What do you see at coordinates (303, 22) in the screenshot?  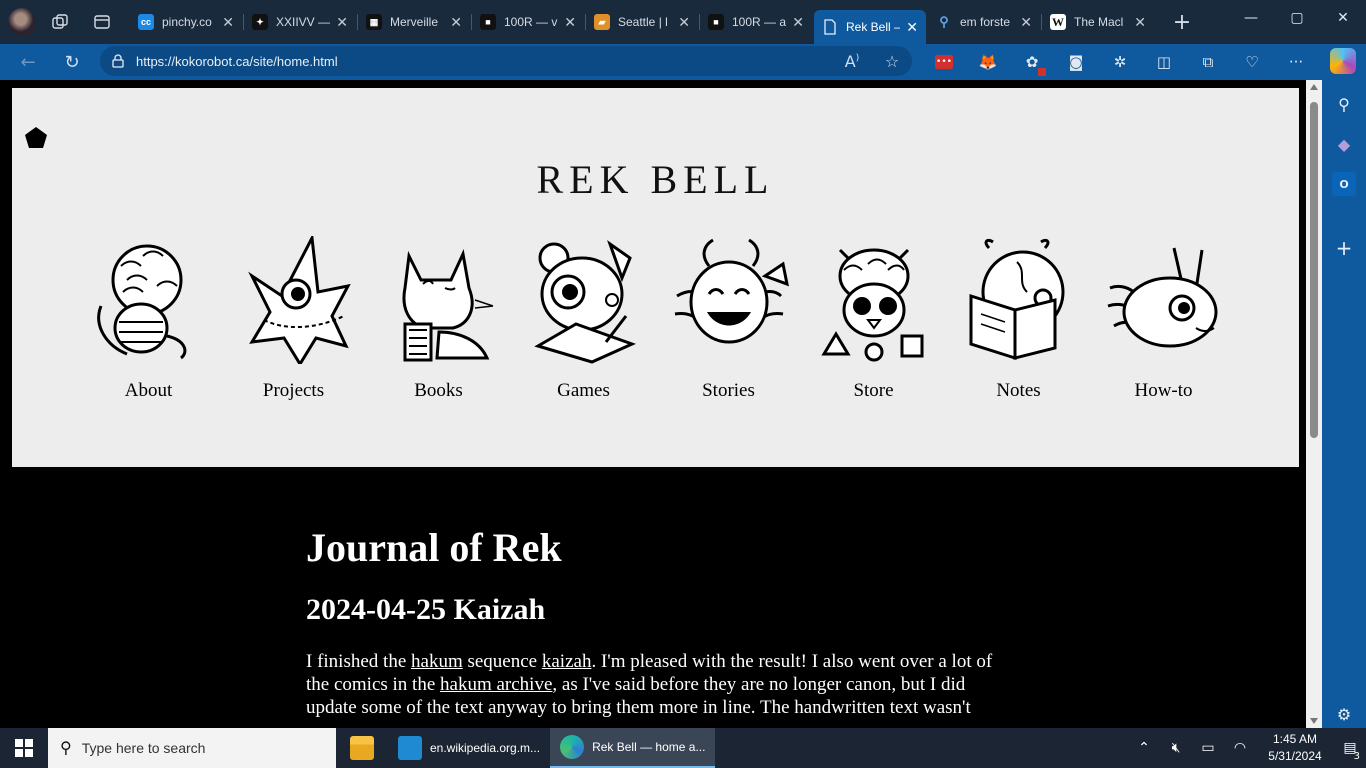 I see `tab-label: XXIIVV —` at bounding box center [303, 22].